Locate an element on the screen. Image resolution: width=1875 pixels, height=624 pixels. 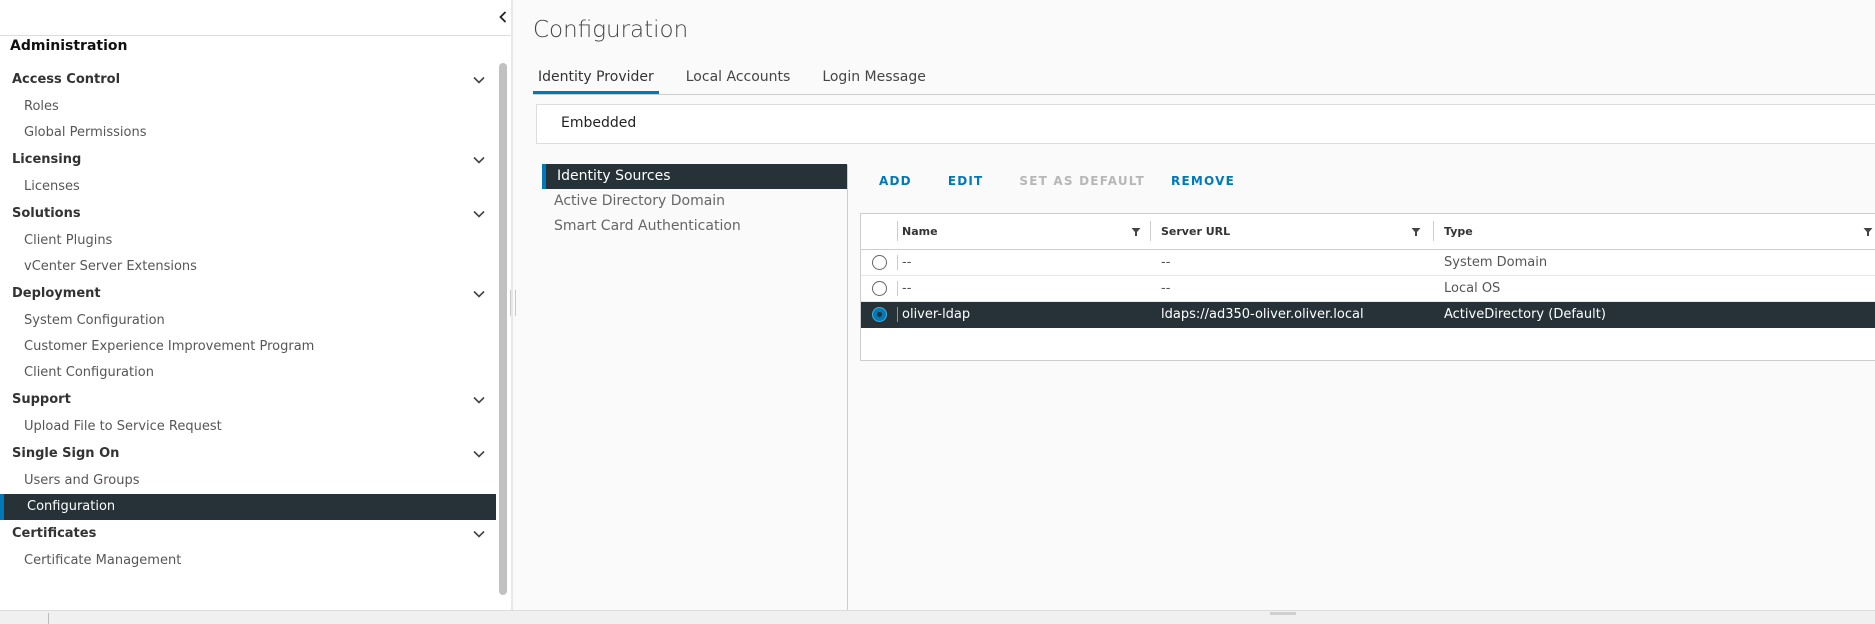
nav-group-label: Solutions is located at coordinates (46, 213).